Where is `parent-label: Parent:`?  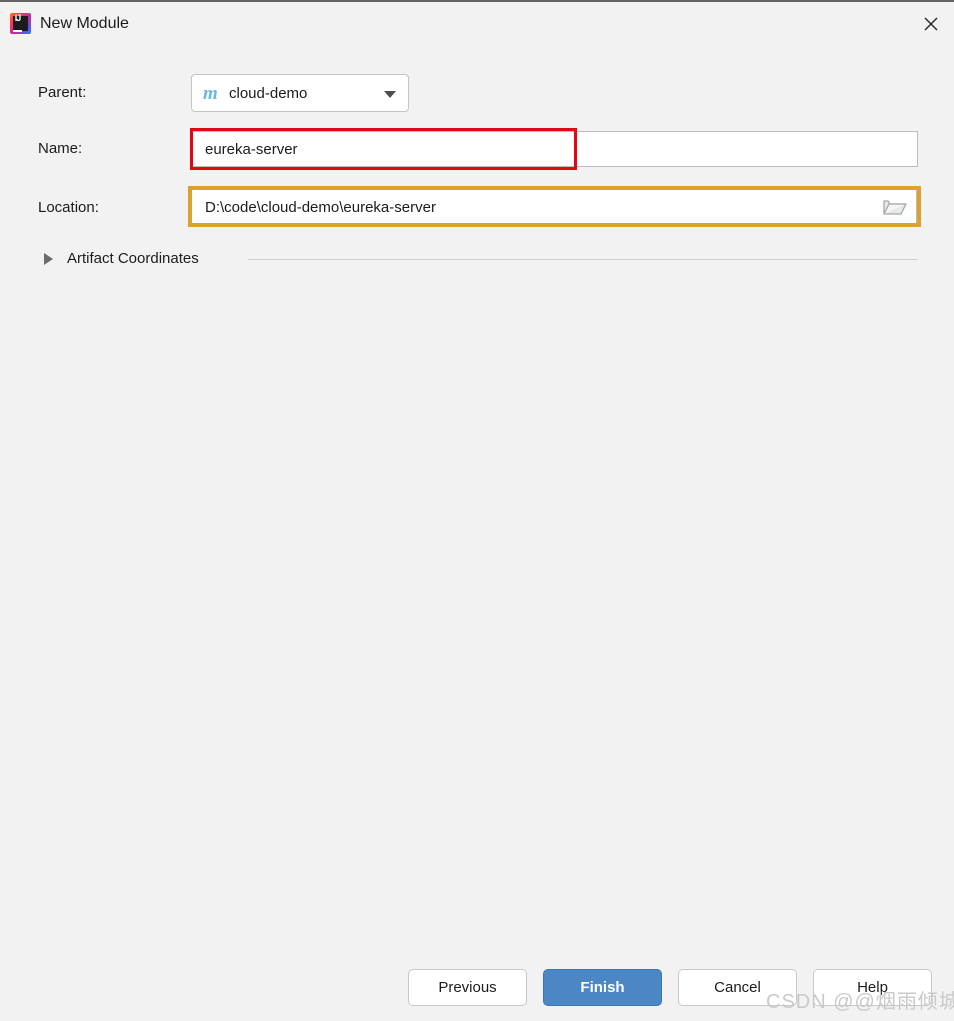
parent-label: Parent: is located at coordinates (62, 92).